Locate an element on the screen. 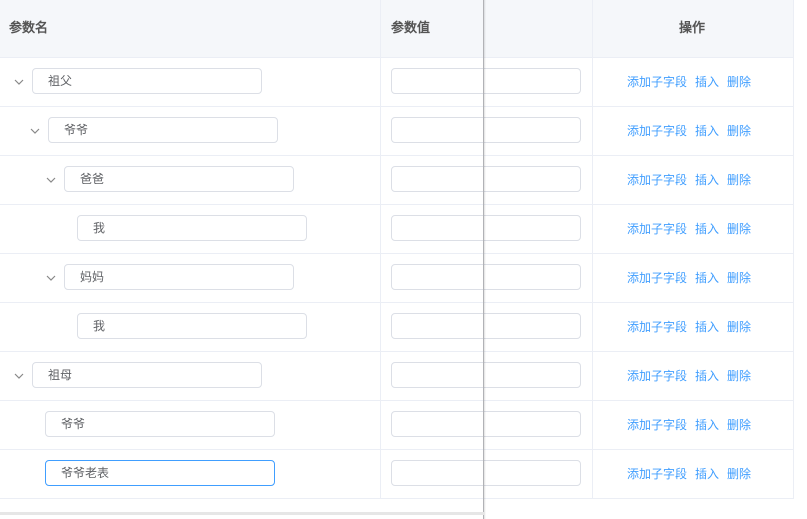 The height and width of the screenshot is (519, 807). header-operations: 操作 is located at coordinates (692, 28).